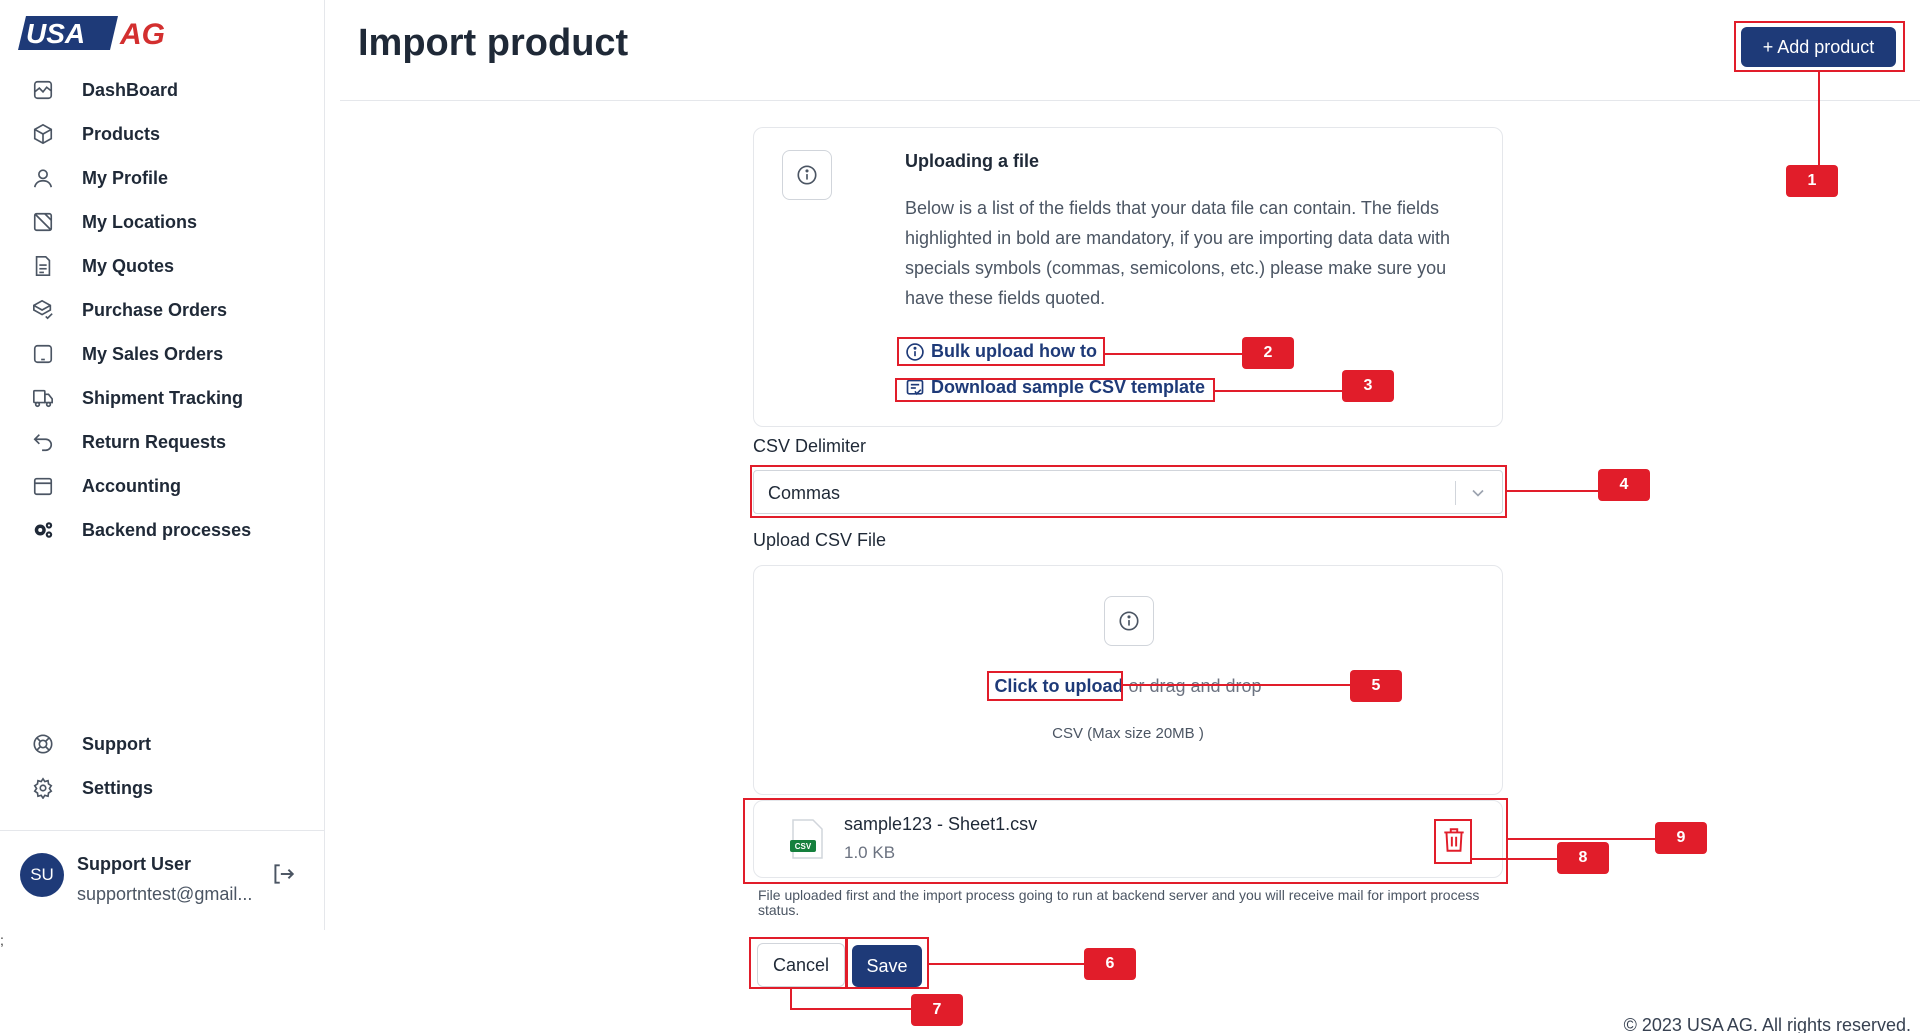  Describe the element at coordinates (130, 89) in the screenshot. I see `sidebar-item-label: DashBoard` at that location.